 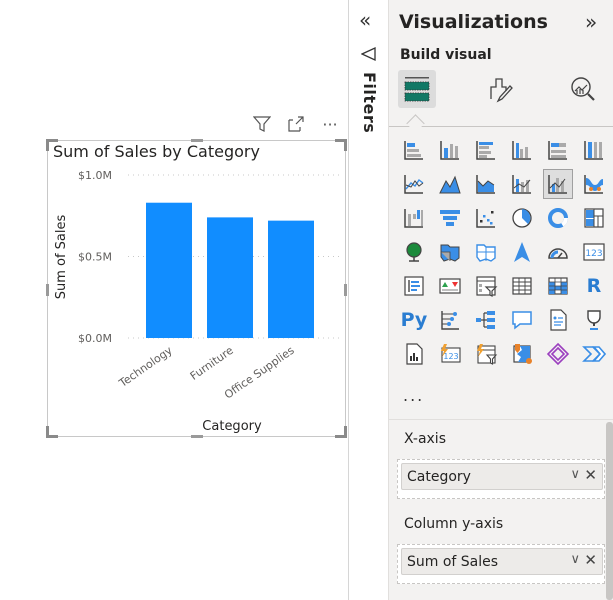 I want to click on visual-type-stacked-column-chart, so click(x=450, y=150).